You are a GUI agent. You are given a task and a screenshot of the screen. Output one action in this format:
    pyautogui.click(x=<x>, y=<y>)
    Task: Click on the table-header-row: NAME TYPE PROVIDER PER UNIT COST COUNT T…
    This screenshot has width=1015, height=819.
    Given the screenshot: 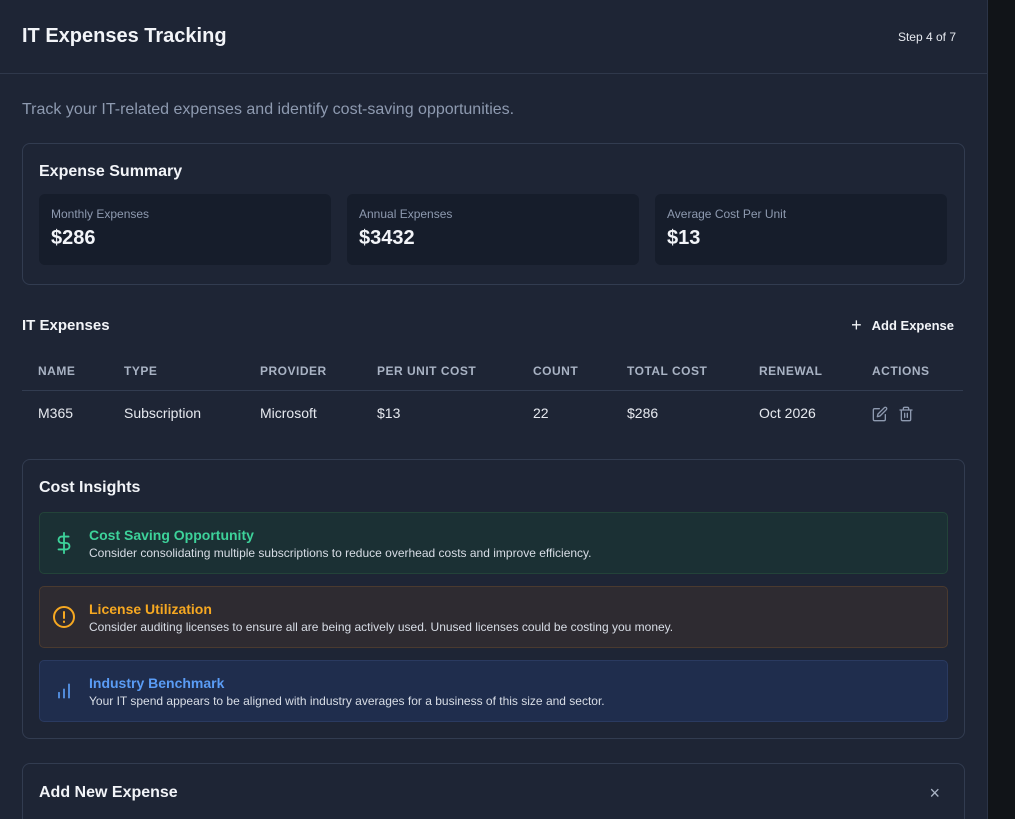 What is the action you would take?
    pyautogui.click(x=492, y=371)
    